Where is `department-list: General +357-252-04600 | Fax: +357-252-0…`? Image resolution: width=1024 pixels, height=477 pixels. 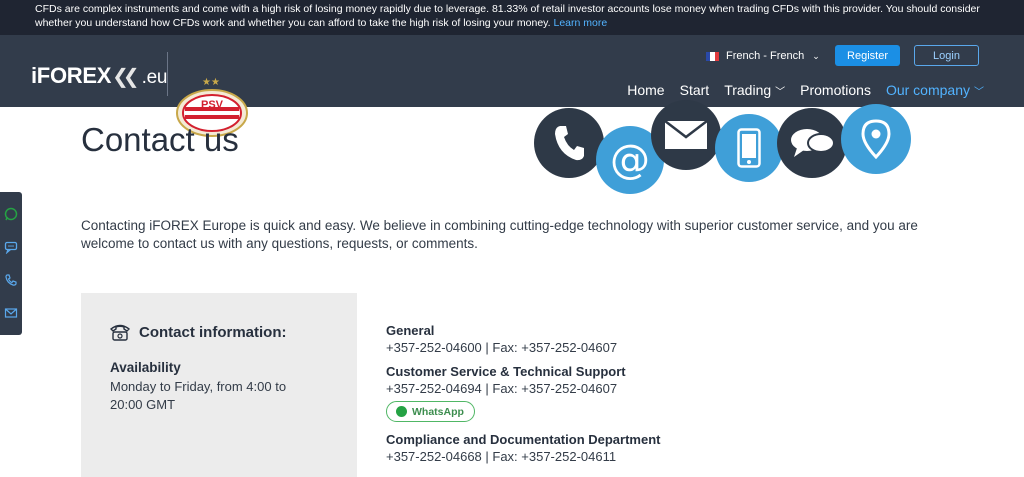
department-list: General +357-252-04600 | Fax: +357-252-0… is located at coordinates (566, 393).